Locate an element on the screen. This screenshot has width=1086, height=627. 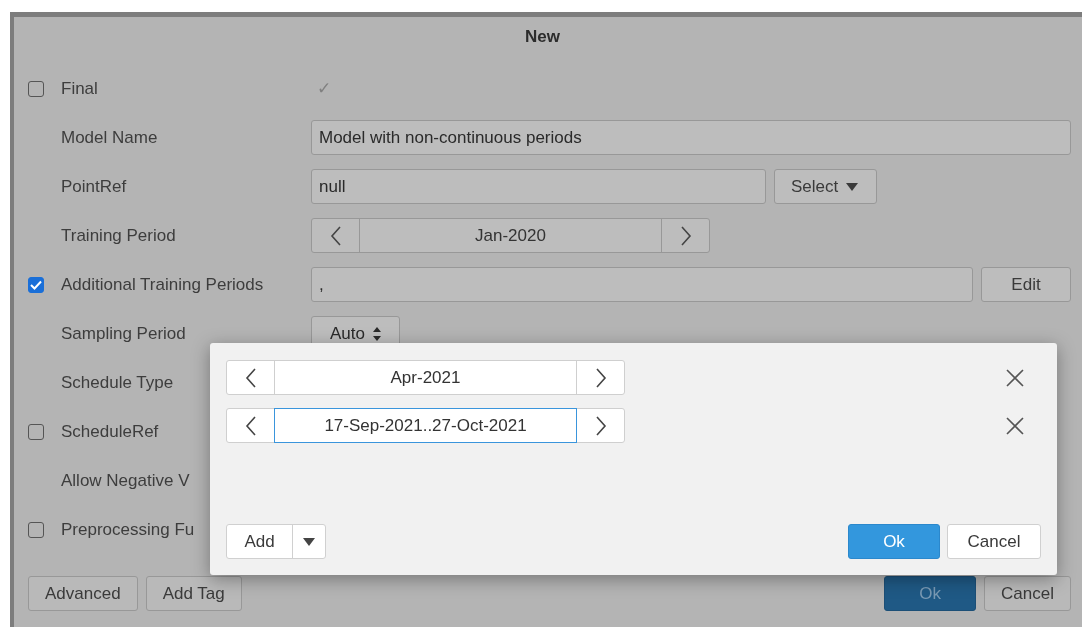
text-field: Model with non-continuous periods is located at coordinates (691, 137).